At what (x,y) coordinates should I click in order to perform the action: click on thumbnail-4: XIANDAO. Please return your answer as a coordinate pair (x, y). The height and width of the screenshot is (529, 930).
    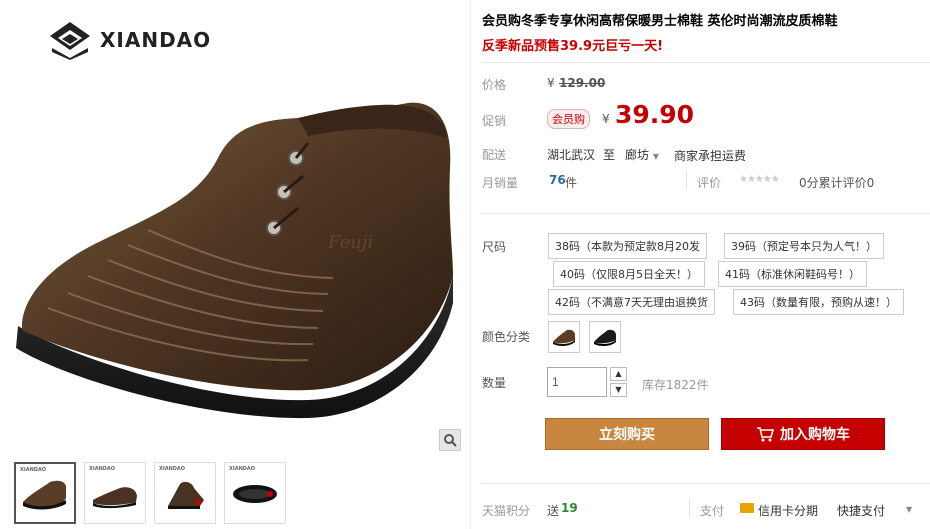
    Looking at the image, I should click on (255, 493).